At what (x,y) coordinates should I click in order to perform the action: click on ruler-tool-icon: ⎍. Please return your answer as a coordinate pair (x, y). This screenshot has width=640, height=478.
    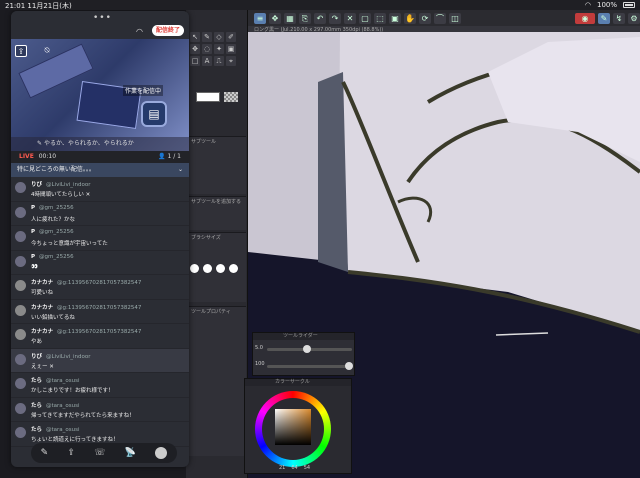
    Looking at the image, I should click on (219, 61).